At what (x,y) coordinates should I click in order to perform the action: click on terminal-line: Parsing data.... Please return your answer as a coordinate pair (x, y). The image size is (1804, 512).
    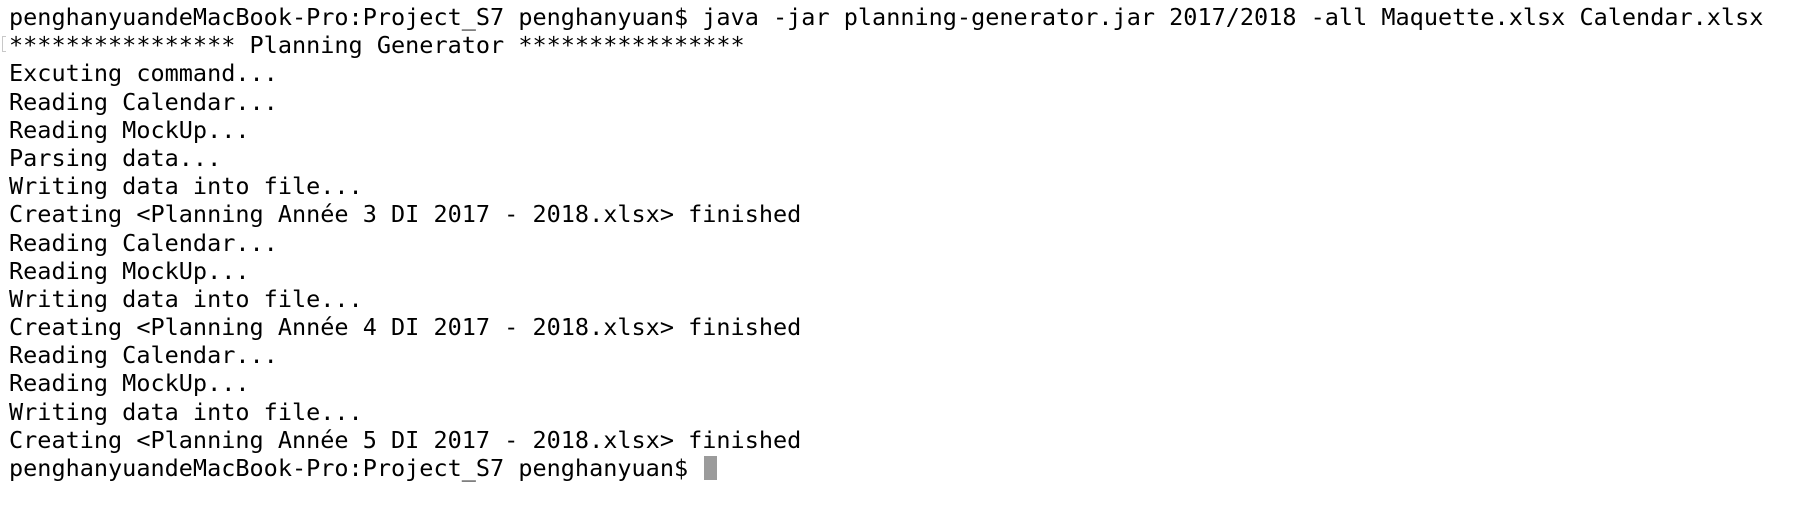
    Looking at the image, I should click on (115, 157).